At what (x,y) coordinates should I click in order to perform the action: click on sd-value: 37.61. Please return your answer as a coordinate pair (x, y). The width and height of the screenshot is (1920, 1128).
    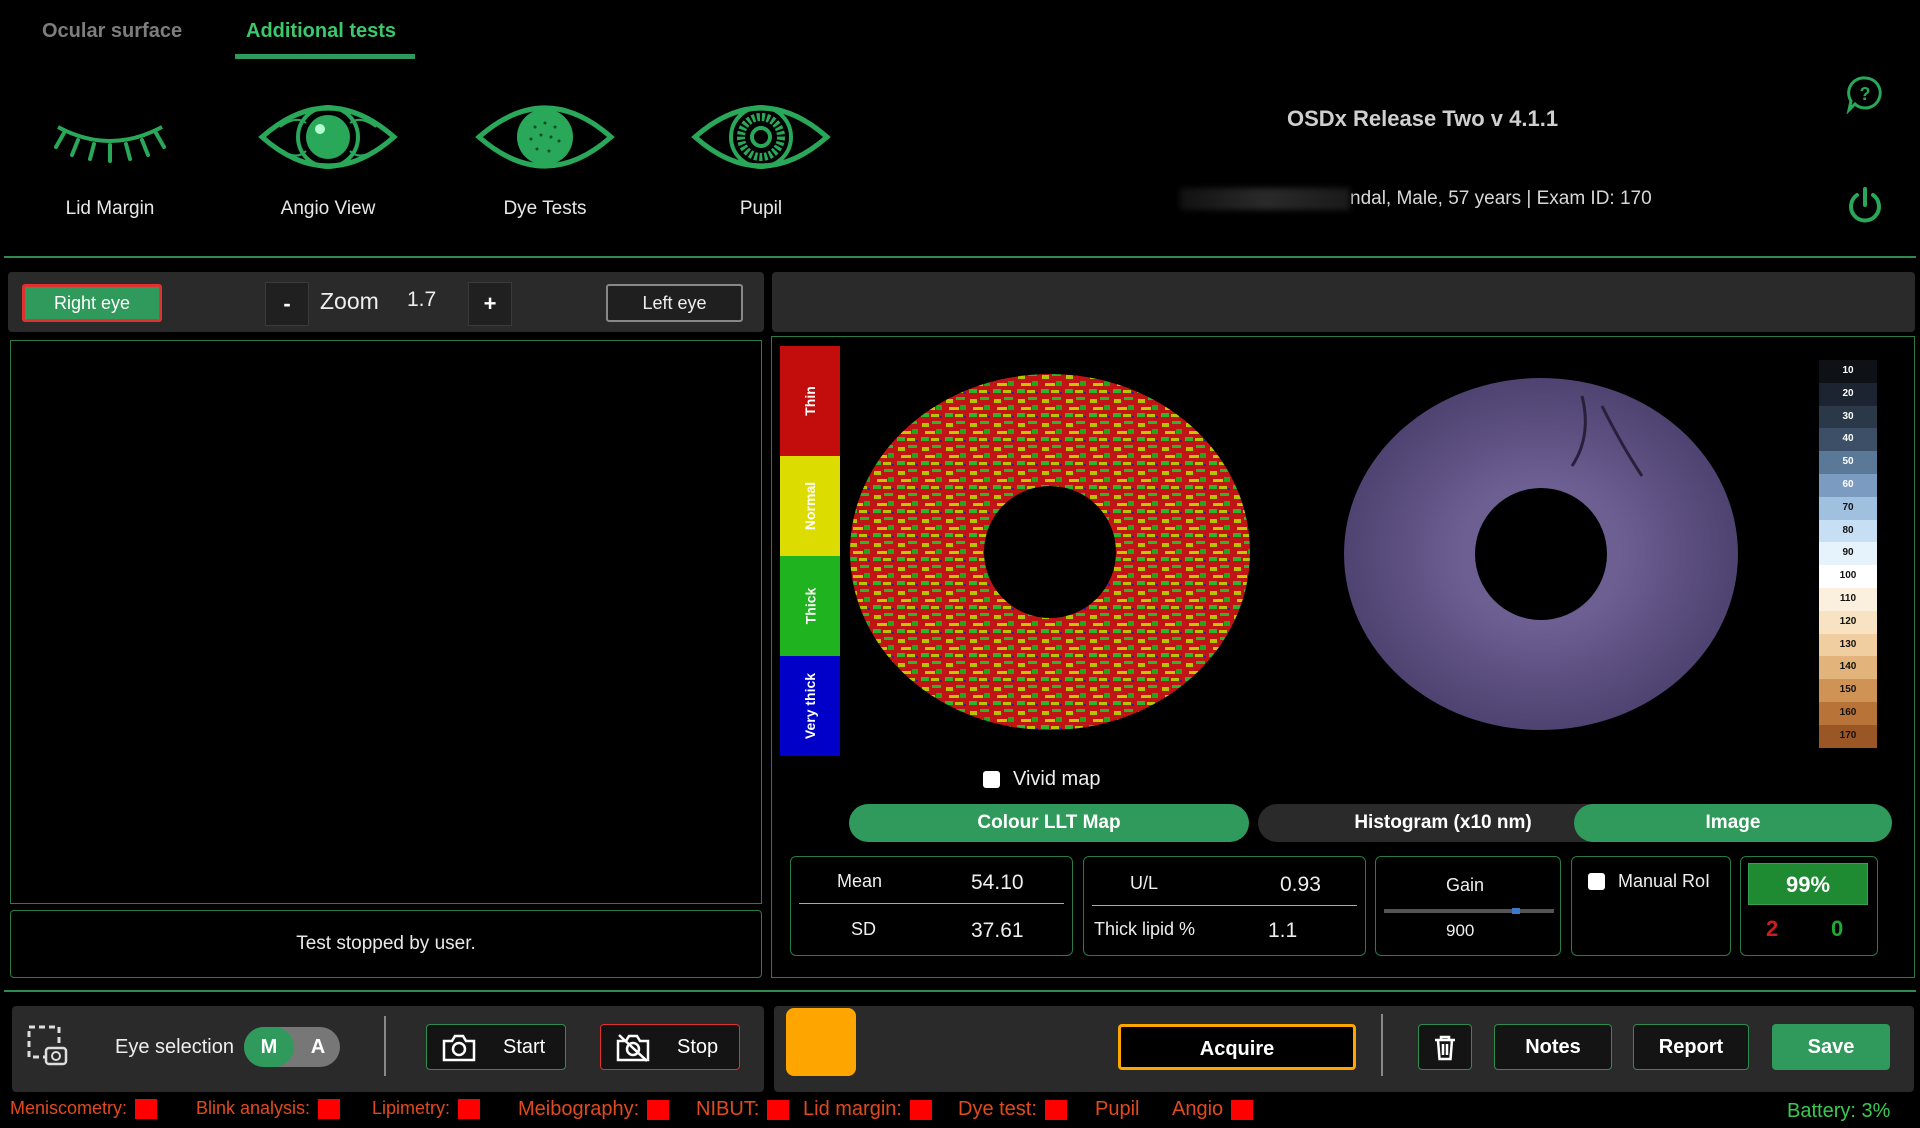
    Looking at the image, I should click on (997, 930).